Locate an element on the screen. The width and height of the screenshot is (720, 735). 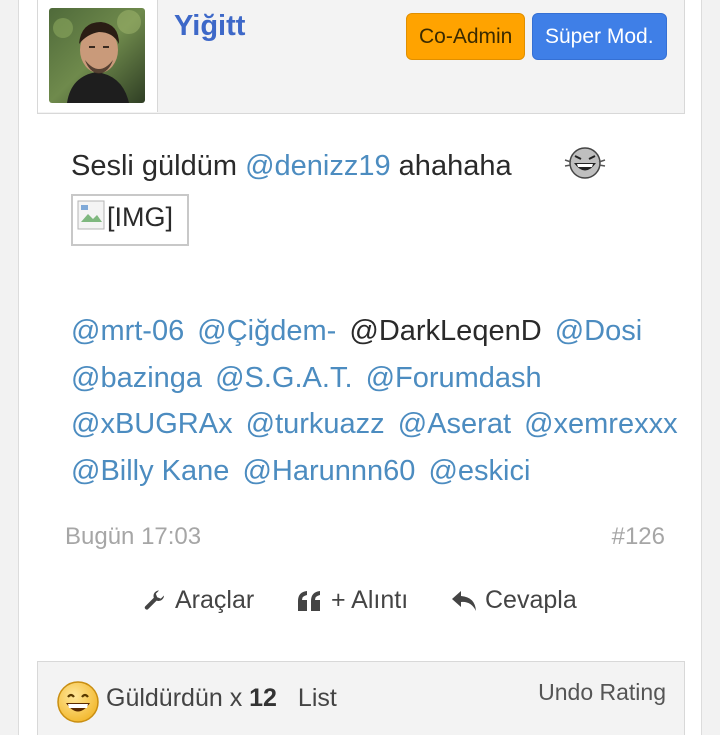
image-alt-text: [IMG] is located at coordinates (140, 217).